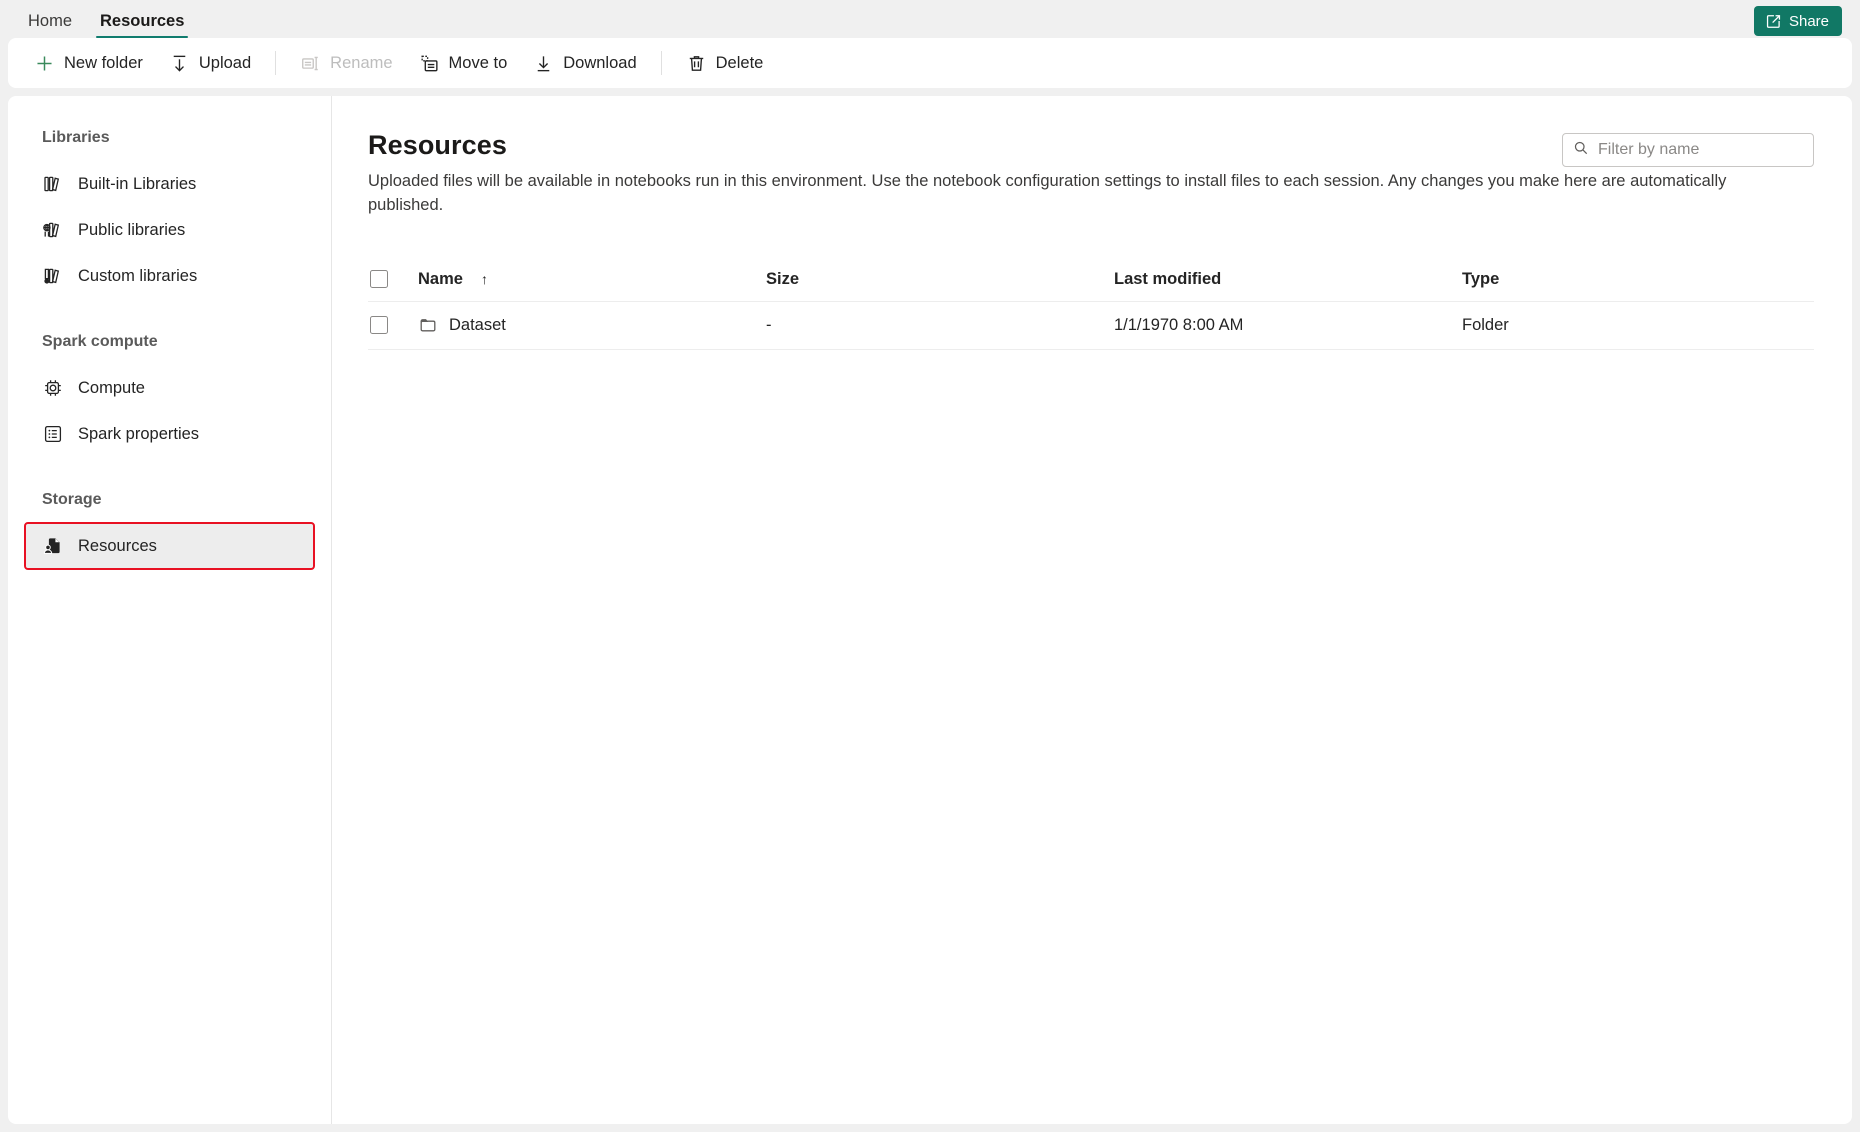 The image size is (1860, 1132). I want to click on column-header-type-label: Type, so click(1481, 278).